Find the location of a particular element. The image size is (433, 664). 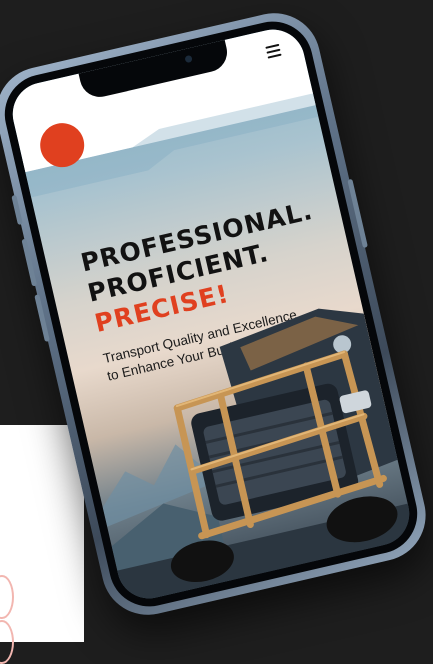

background-card is located at coordinates (42, 544).